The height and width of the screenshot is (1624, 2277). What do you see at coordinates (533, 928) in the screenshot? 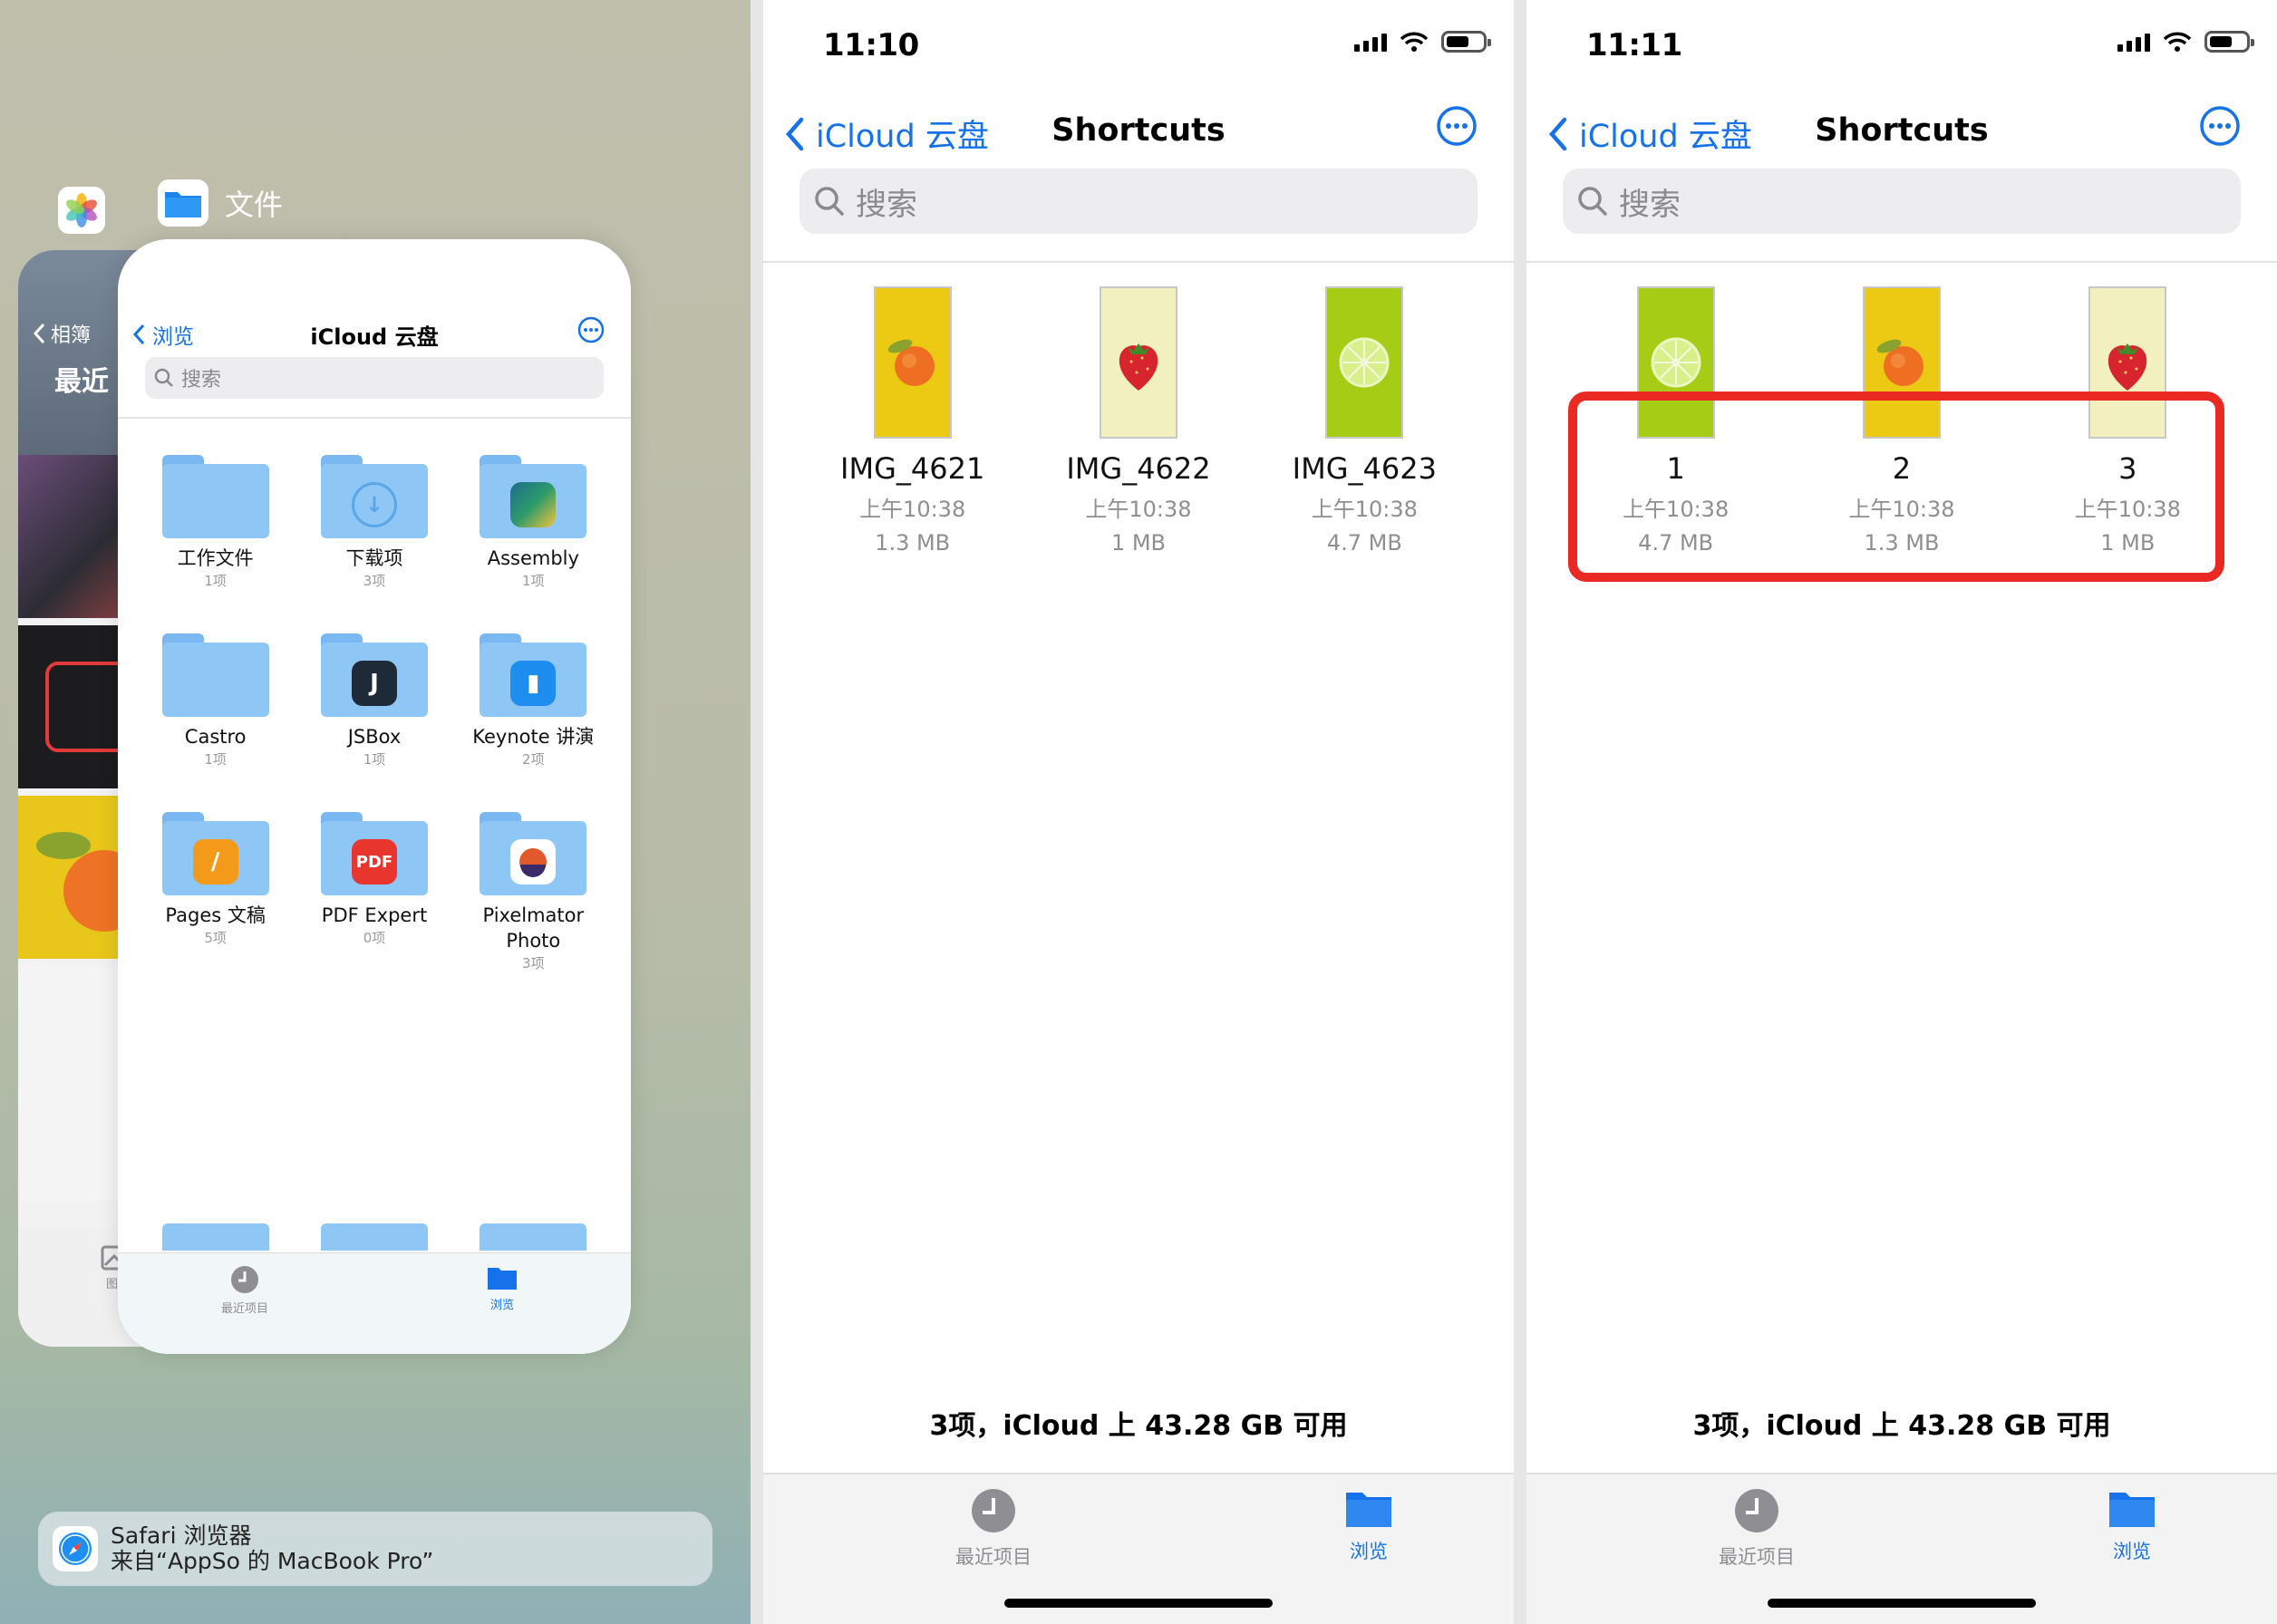
I see `folder-name: Pixelmator Photo` at bounding box center [533, 928].